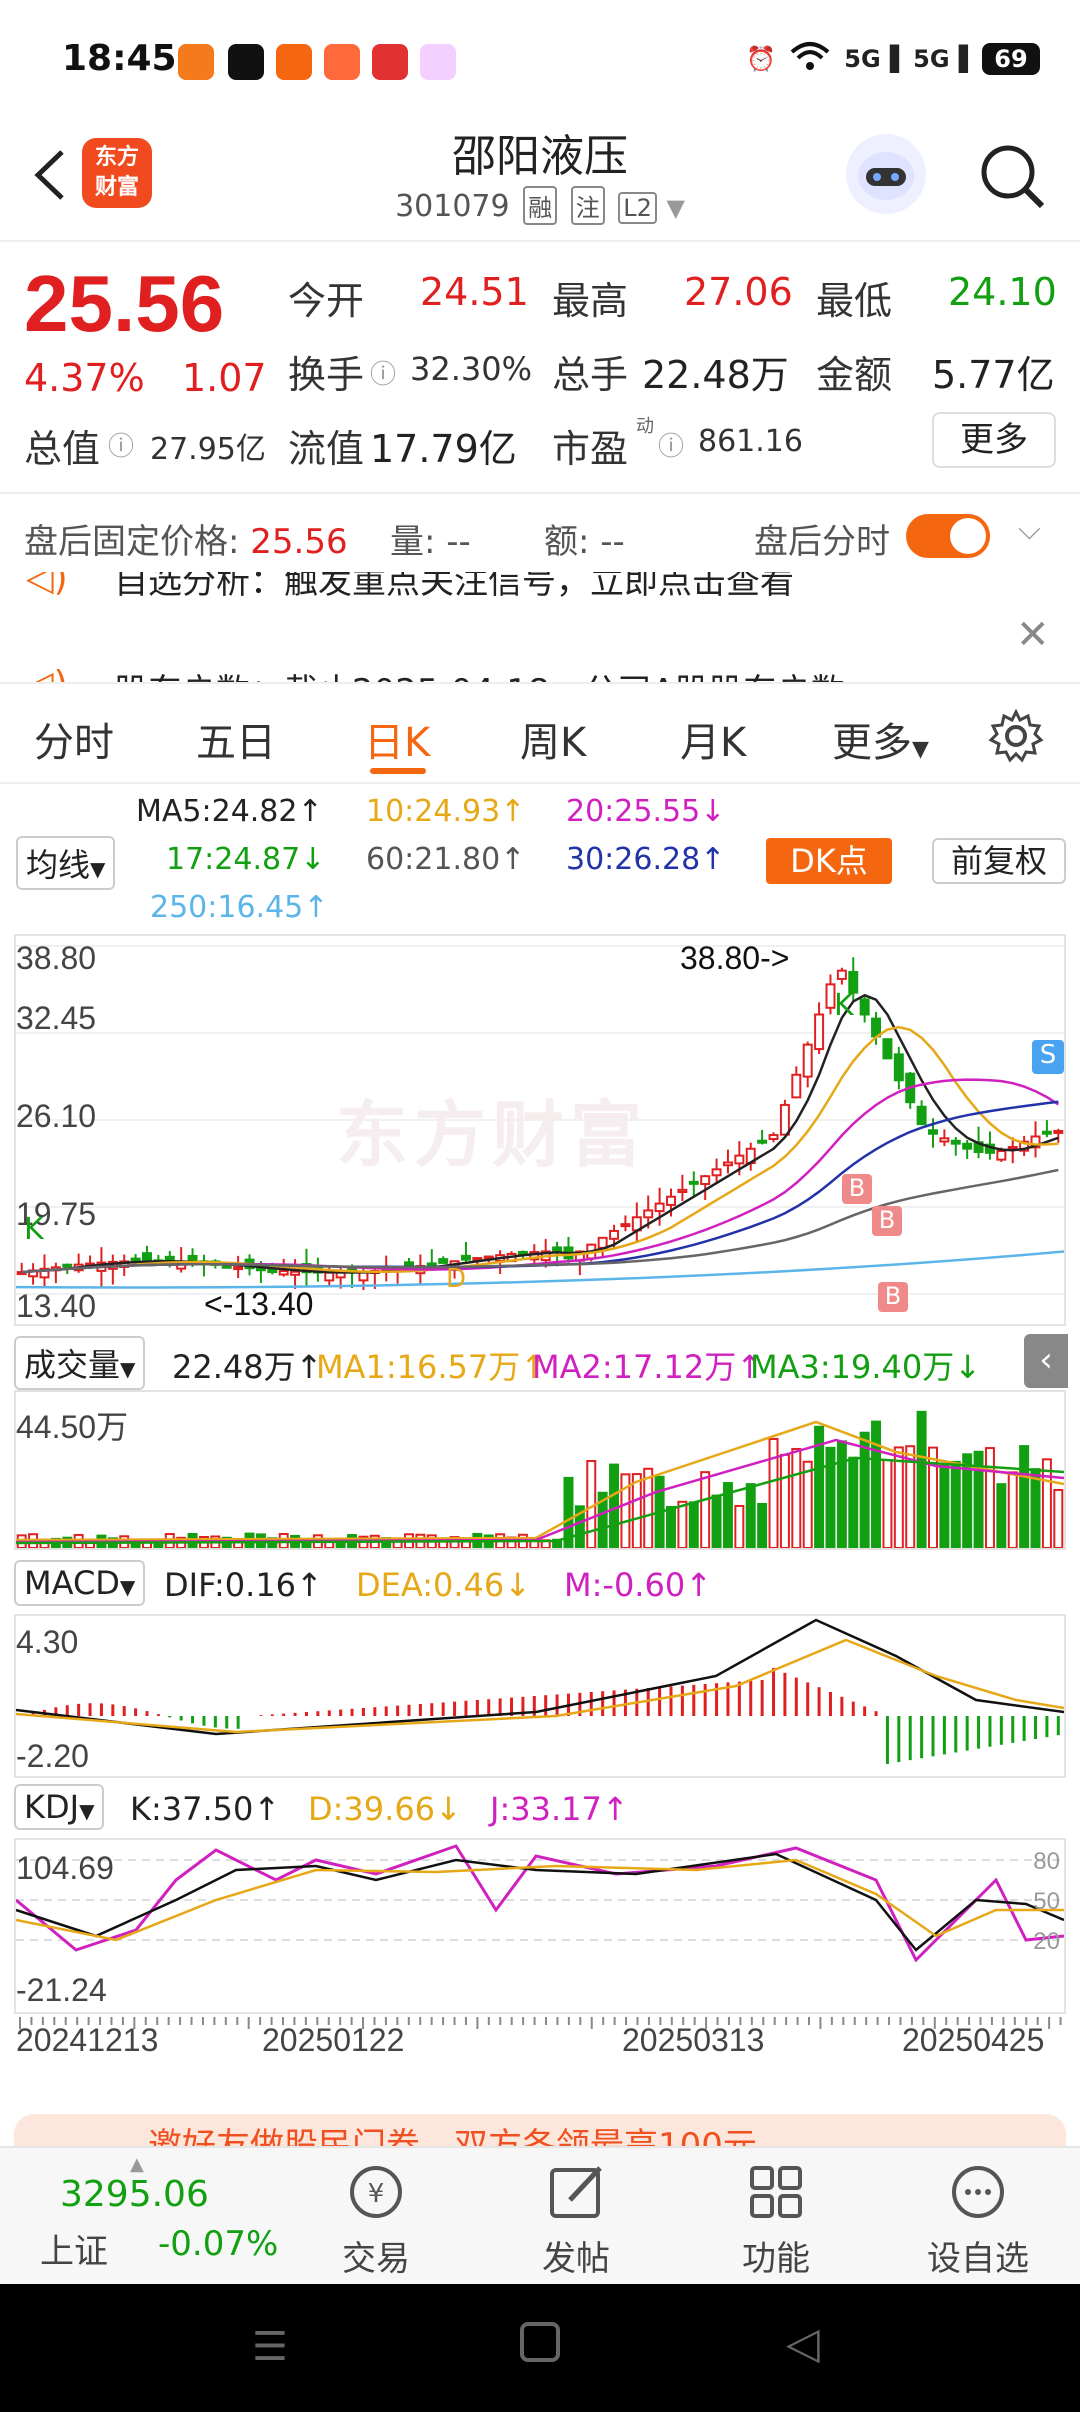 This screenshot has width=1080, height=2412. What do you see at coordinates (74, 739) in the screenshot?
I see `tab-intraday: 分时` at bounding box center [74, 739].